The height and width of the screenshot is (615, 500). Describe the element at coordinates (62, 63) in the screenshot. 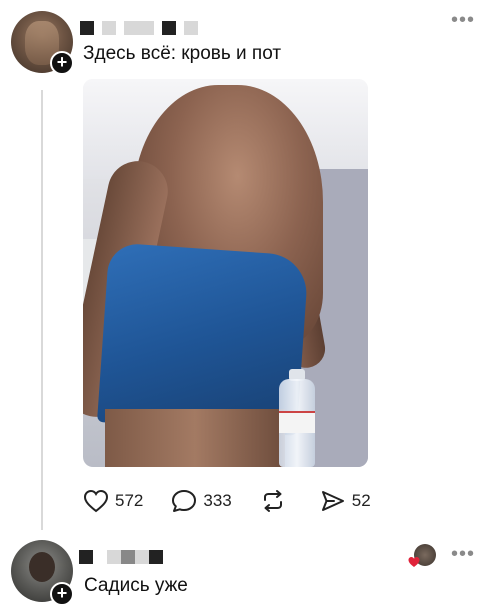

I see `follow-button: +` at that location.